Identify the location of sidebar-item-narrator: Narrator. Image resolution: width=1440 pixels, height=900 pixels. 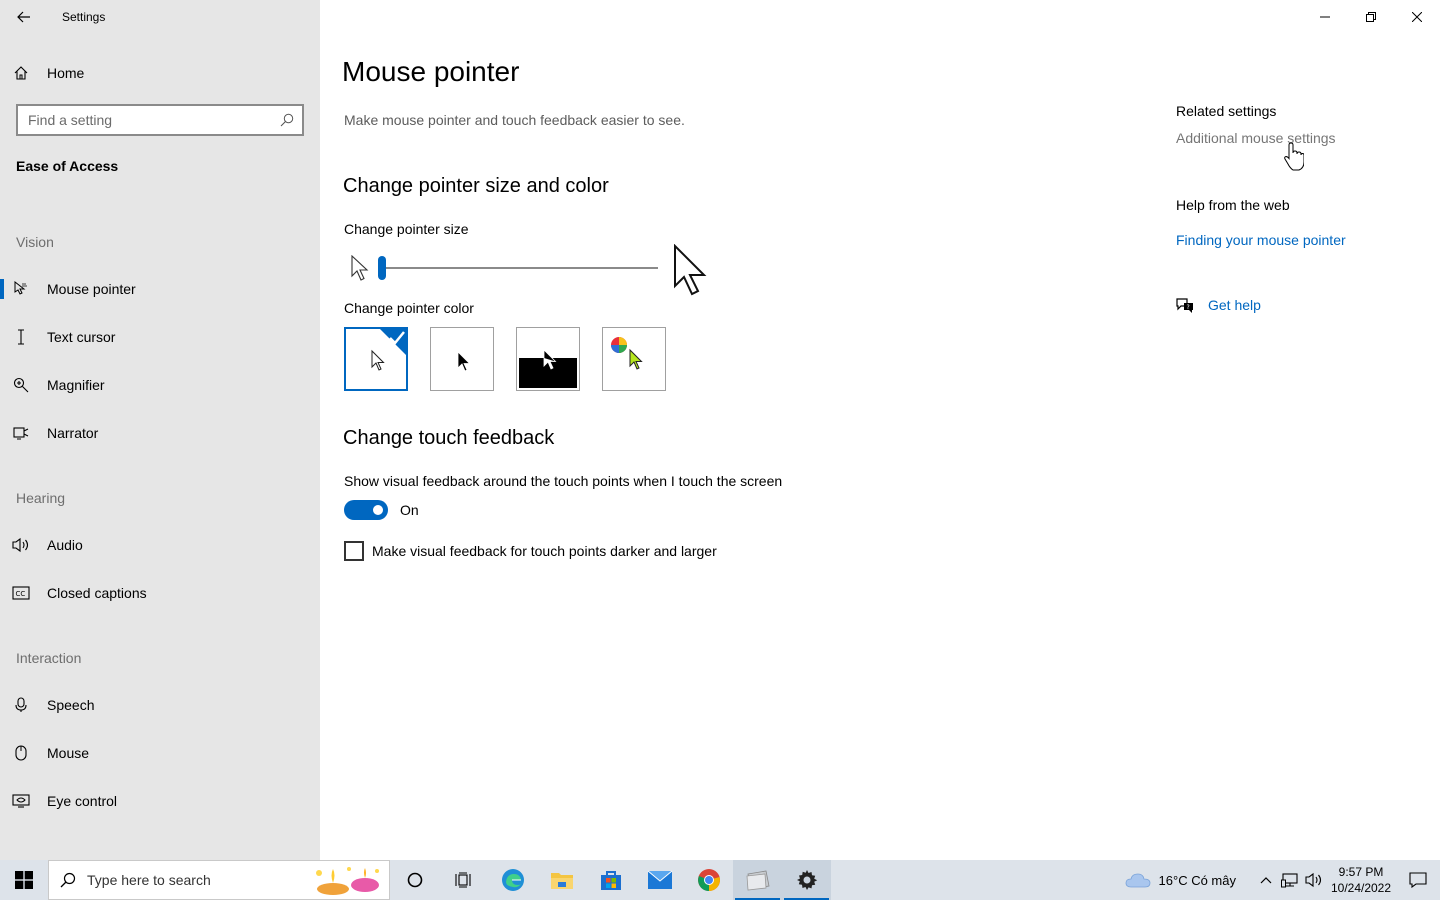
(160, 433).